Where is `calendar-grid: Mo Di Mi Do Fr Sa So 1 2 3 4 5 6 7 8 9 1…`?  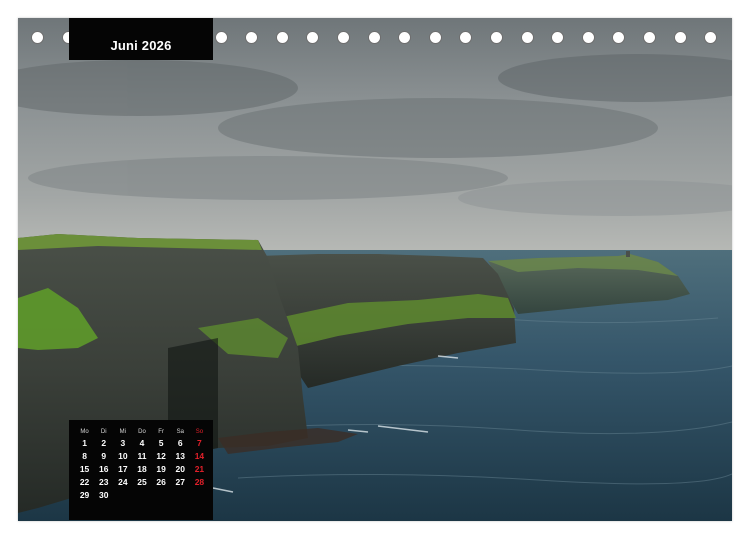
calendar-grid: Mo Di Mi Do Fr Sa So 1 2 3 4 5 6 7 8 9 1… is located at coordinates (142, 463).